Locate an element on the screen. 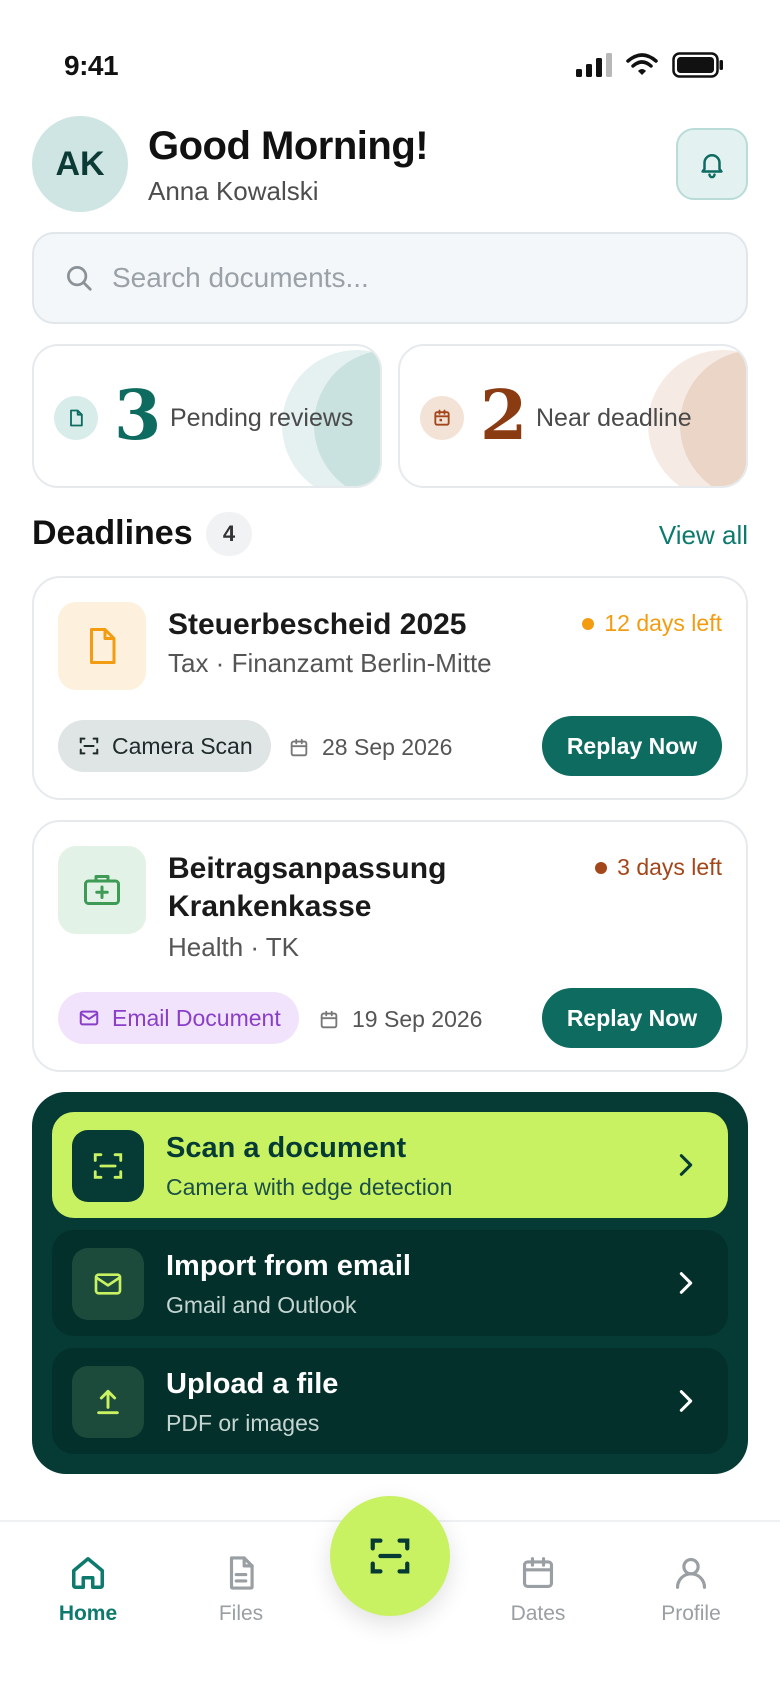 The width and height of the screenshot is (780, 1688). file-icon is located at coordinates (241, 1573).